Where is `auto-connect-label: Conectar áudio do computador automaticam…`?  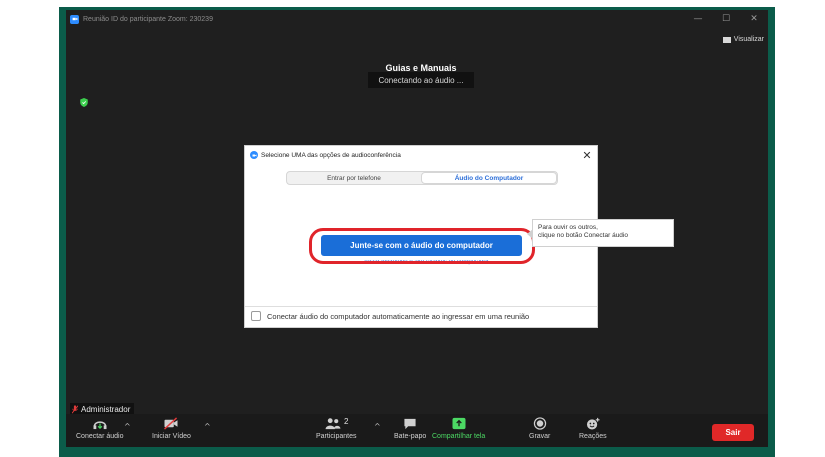 auto-connect-label: Conectar áudio do computador automaticam… is located at coordinates (398, 316).